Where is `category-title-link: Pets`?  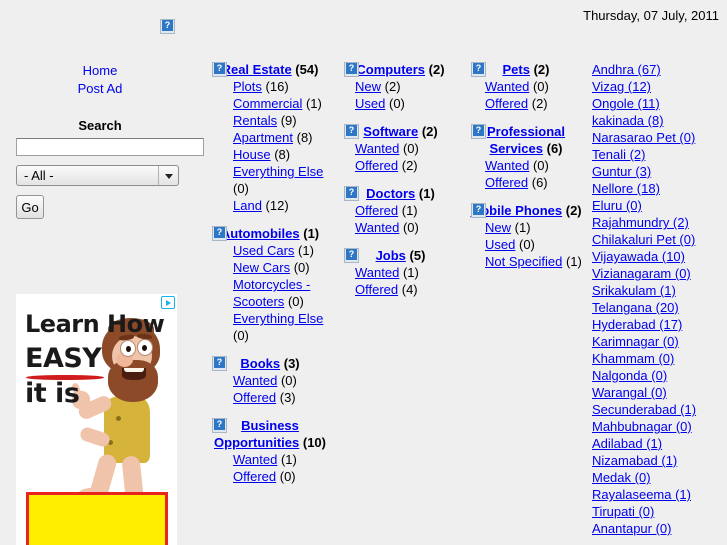 category-title-link: Pets is located at coordinates (516, 69).